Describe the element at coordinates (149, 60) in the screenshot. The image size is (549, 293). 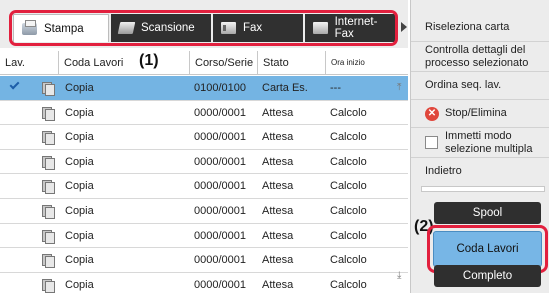
I see `callout-marker-1: (1)` at that location.